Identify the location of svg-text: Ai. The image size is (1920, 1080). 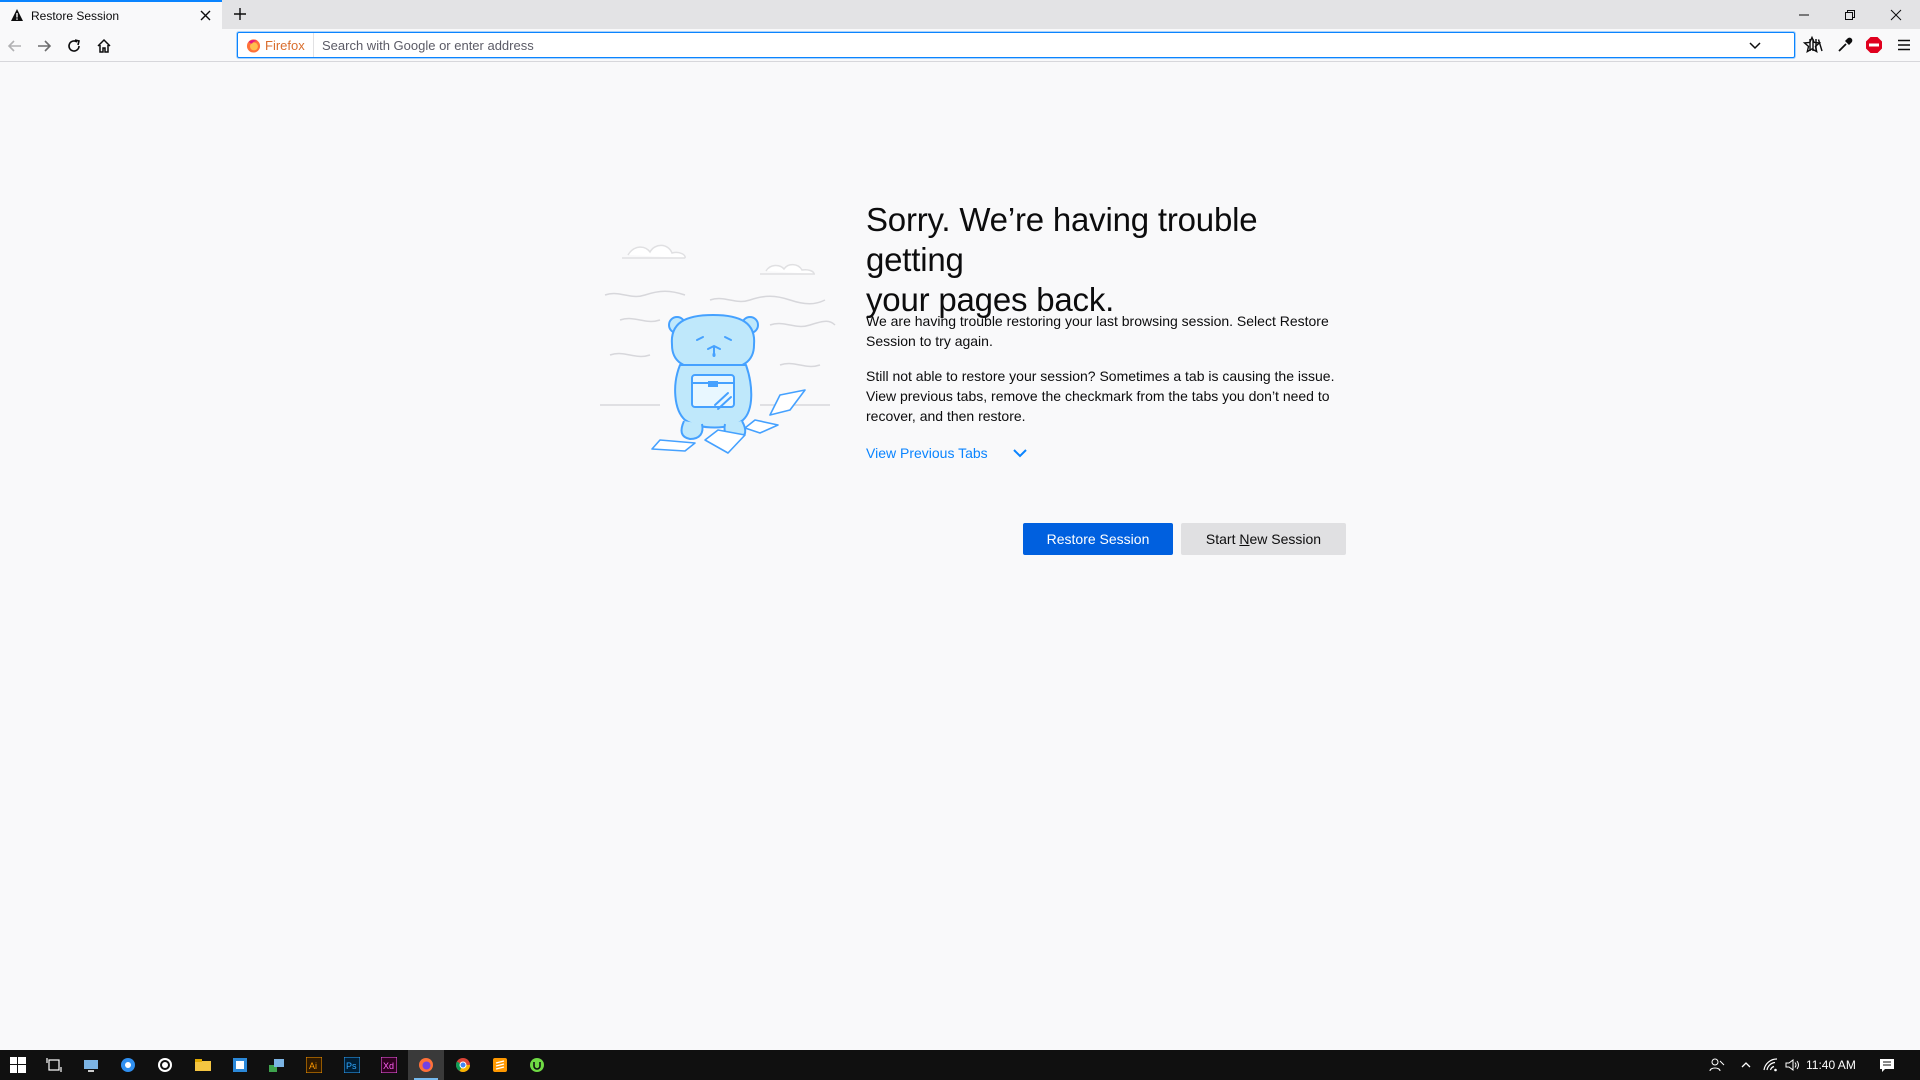
(313, 1066).